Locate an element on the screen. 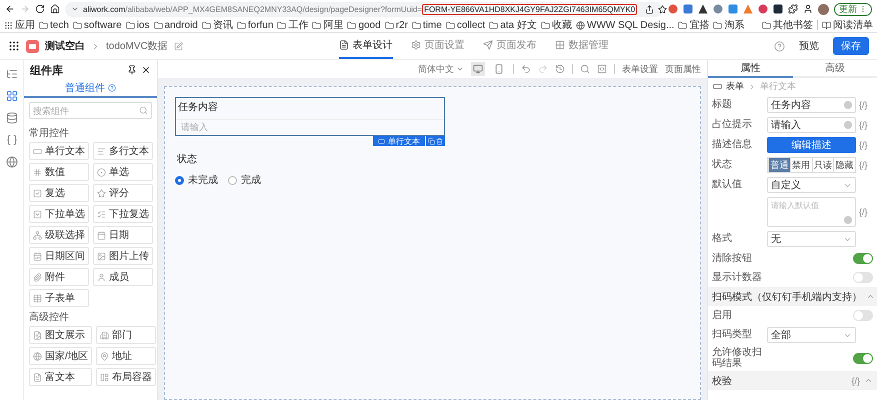 The height and width of the screenshot is (400, 877). star-icon is located at coordinates (663, 9).